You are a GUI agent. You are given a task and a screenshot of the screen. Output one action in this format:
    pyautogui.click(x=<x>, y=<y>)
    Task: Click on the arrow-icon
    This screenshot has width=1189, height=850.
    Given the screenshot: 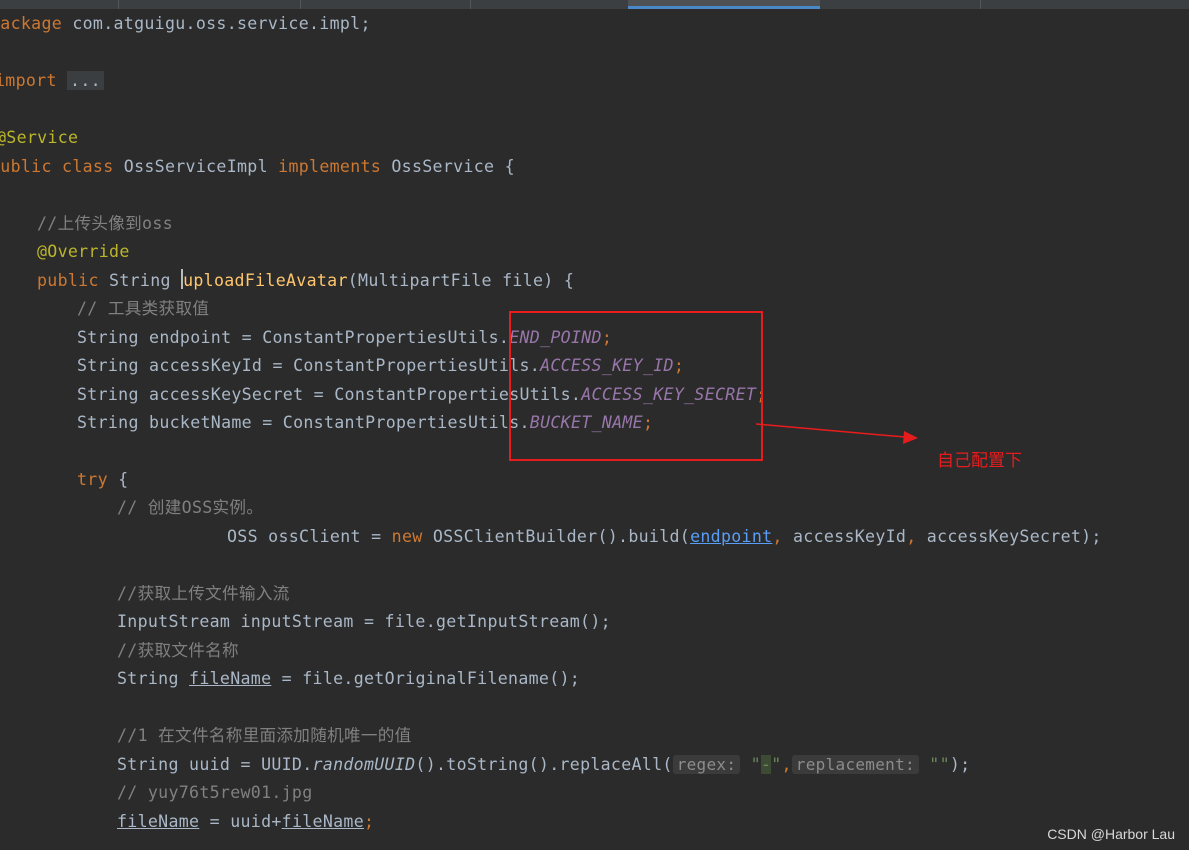 What is the action you would take?
    pyautogui.click(x=836, y=433)
    